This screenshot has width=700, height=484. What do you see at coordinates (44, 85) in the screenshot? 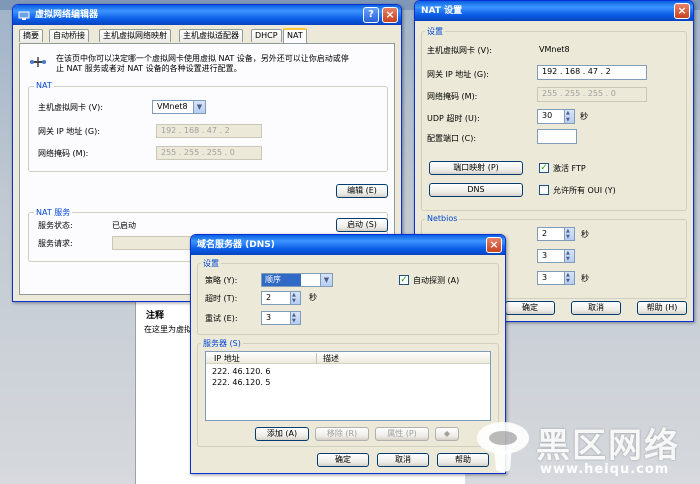
I see `nat-group-label: NAT` at bounding box center [44, 85].